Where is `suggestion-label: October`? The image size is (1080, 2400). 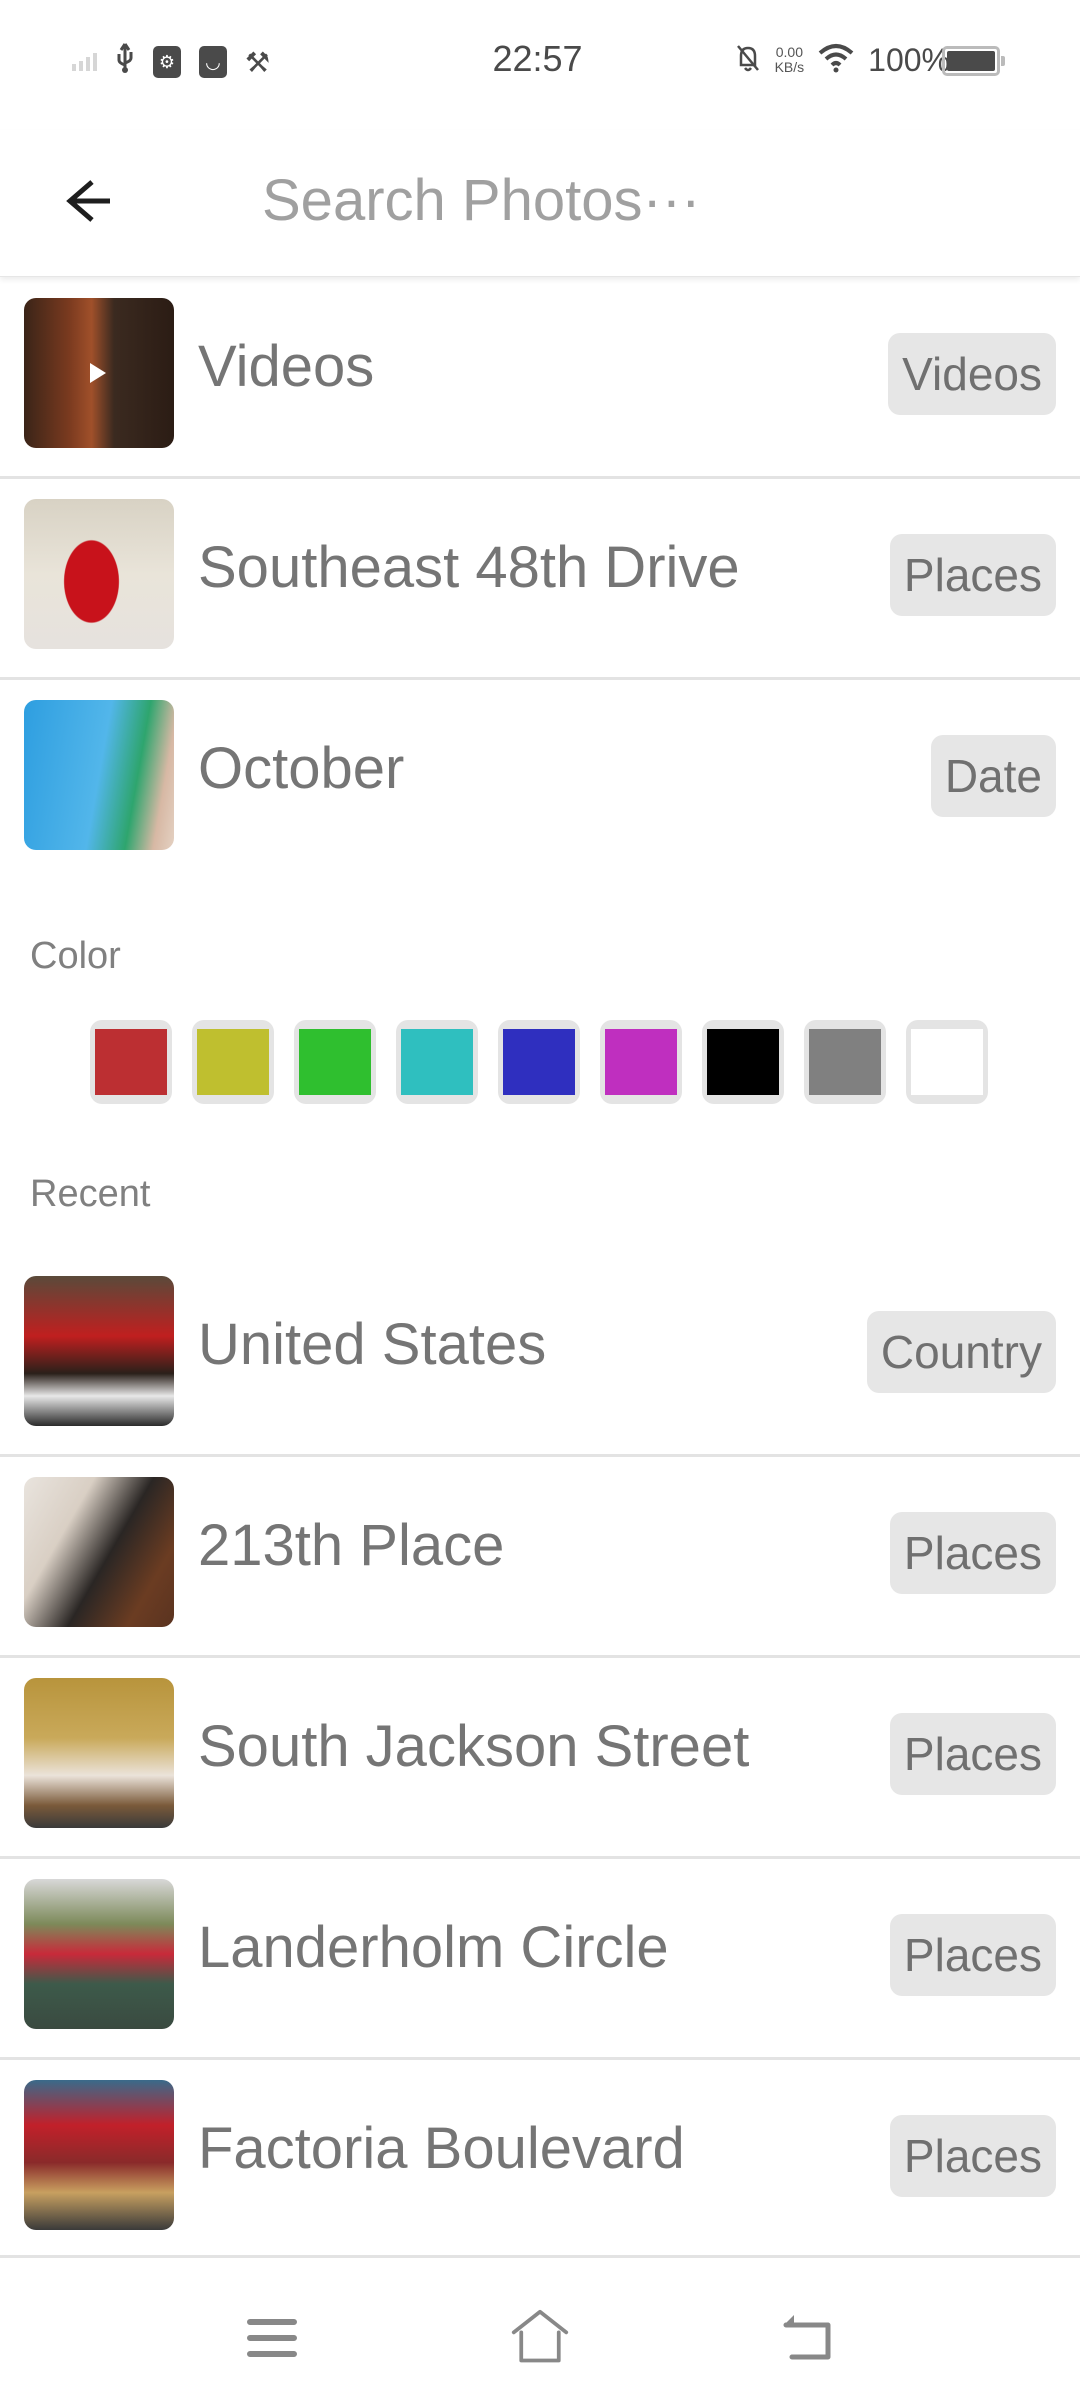
suggestion-label: October is located at coordinates (301, 768).